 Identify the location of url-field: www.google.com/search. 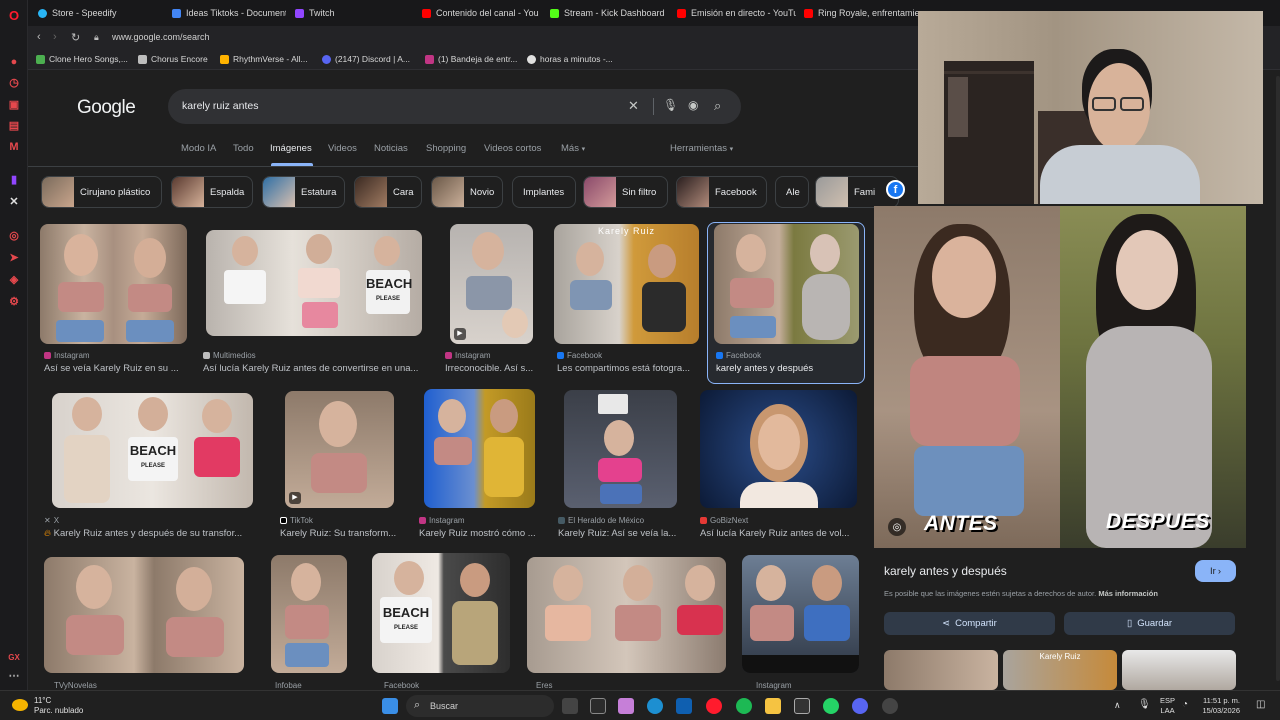
(161, 37).